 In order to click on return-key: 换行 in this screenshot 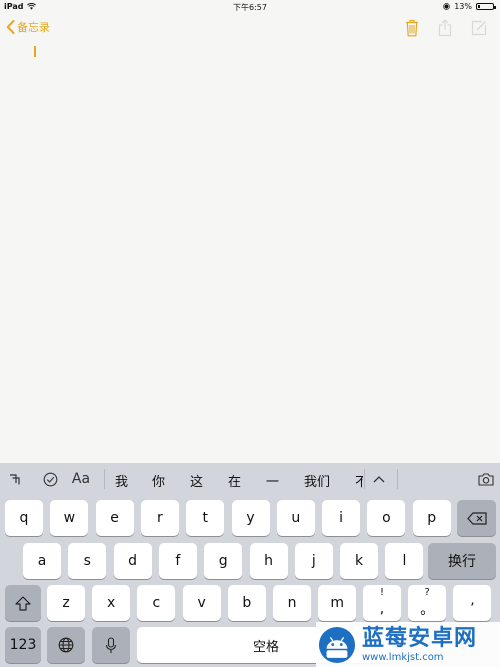, I will do `click(462, 561)`.